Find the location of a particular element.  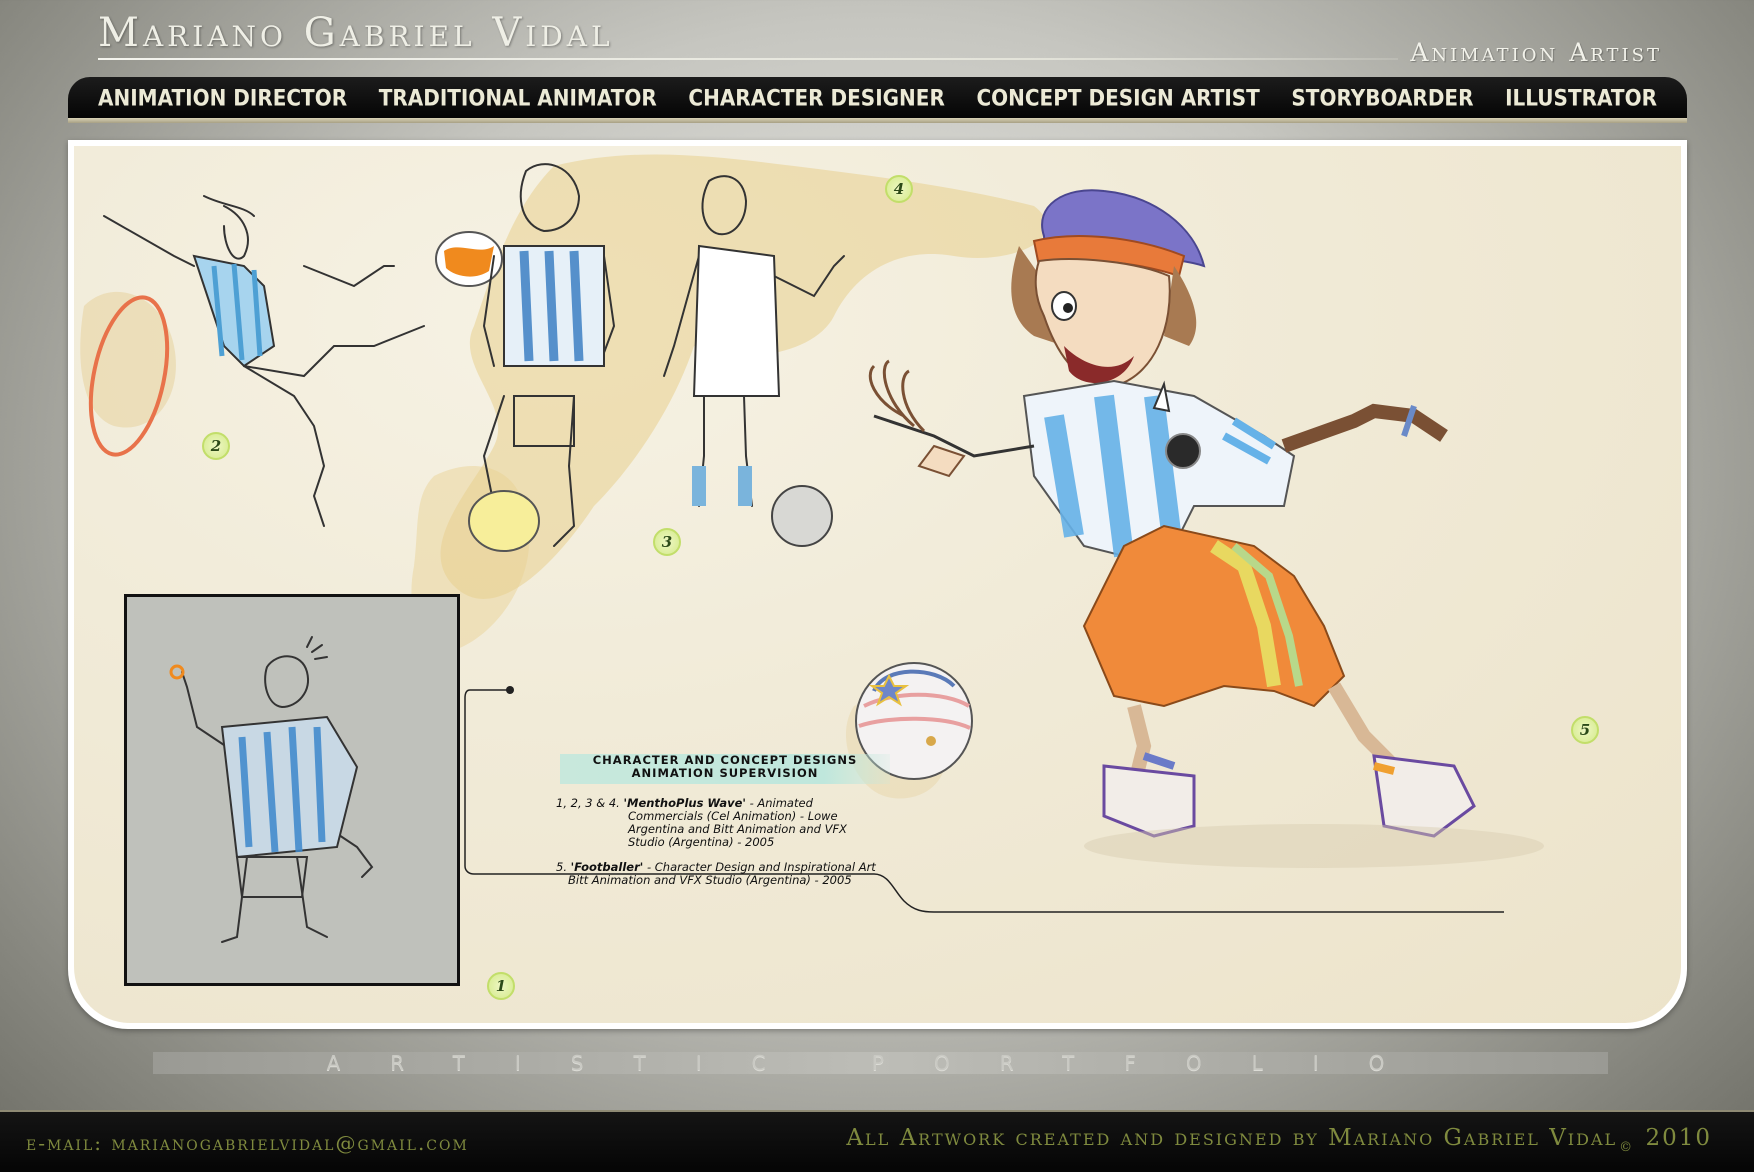

inset-sketch is located at coordinates (292, 790).